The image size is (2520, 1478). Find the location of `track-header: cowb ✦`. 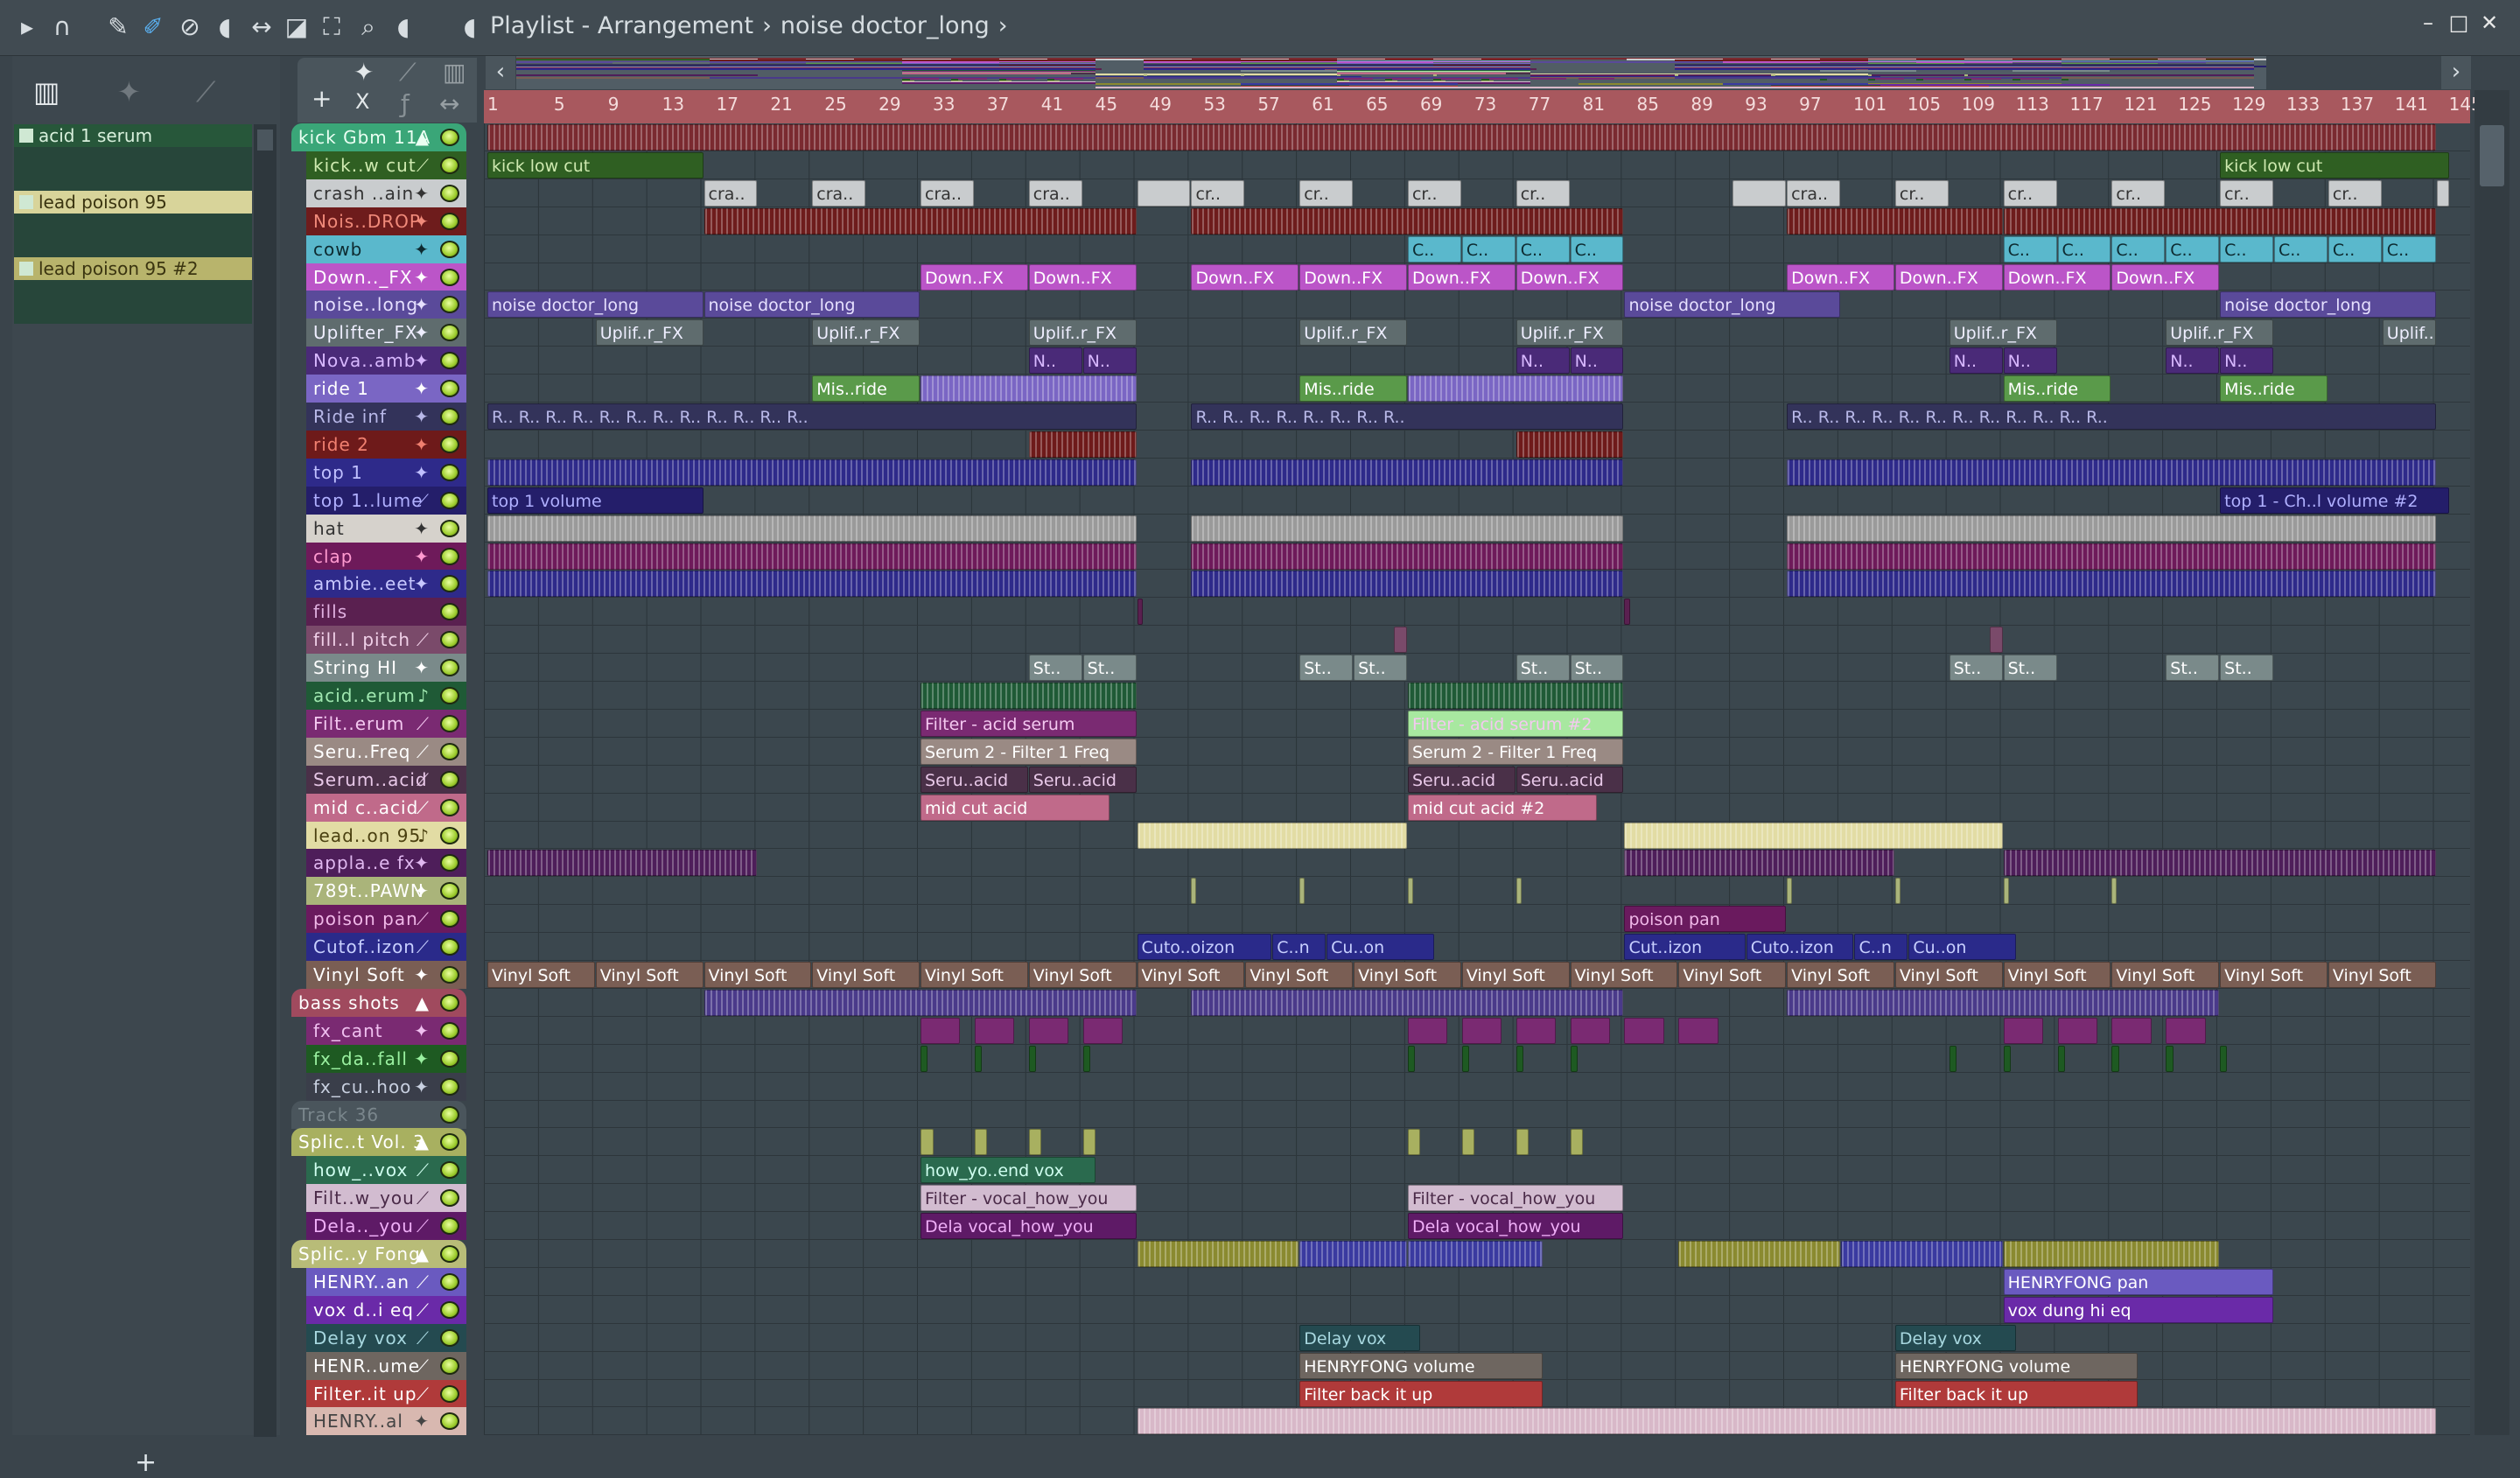

track-header: cowb ✦ is located at coordinates (386, 249).